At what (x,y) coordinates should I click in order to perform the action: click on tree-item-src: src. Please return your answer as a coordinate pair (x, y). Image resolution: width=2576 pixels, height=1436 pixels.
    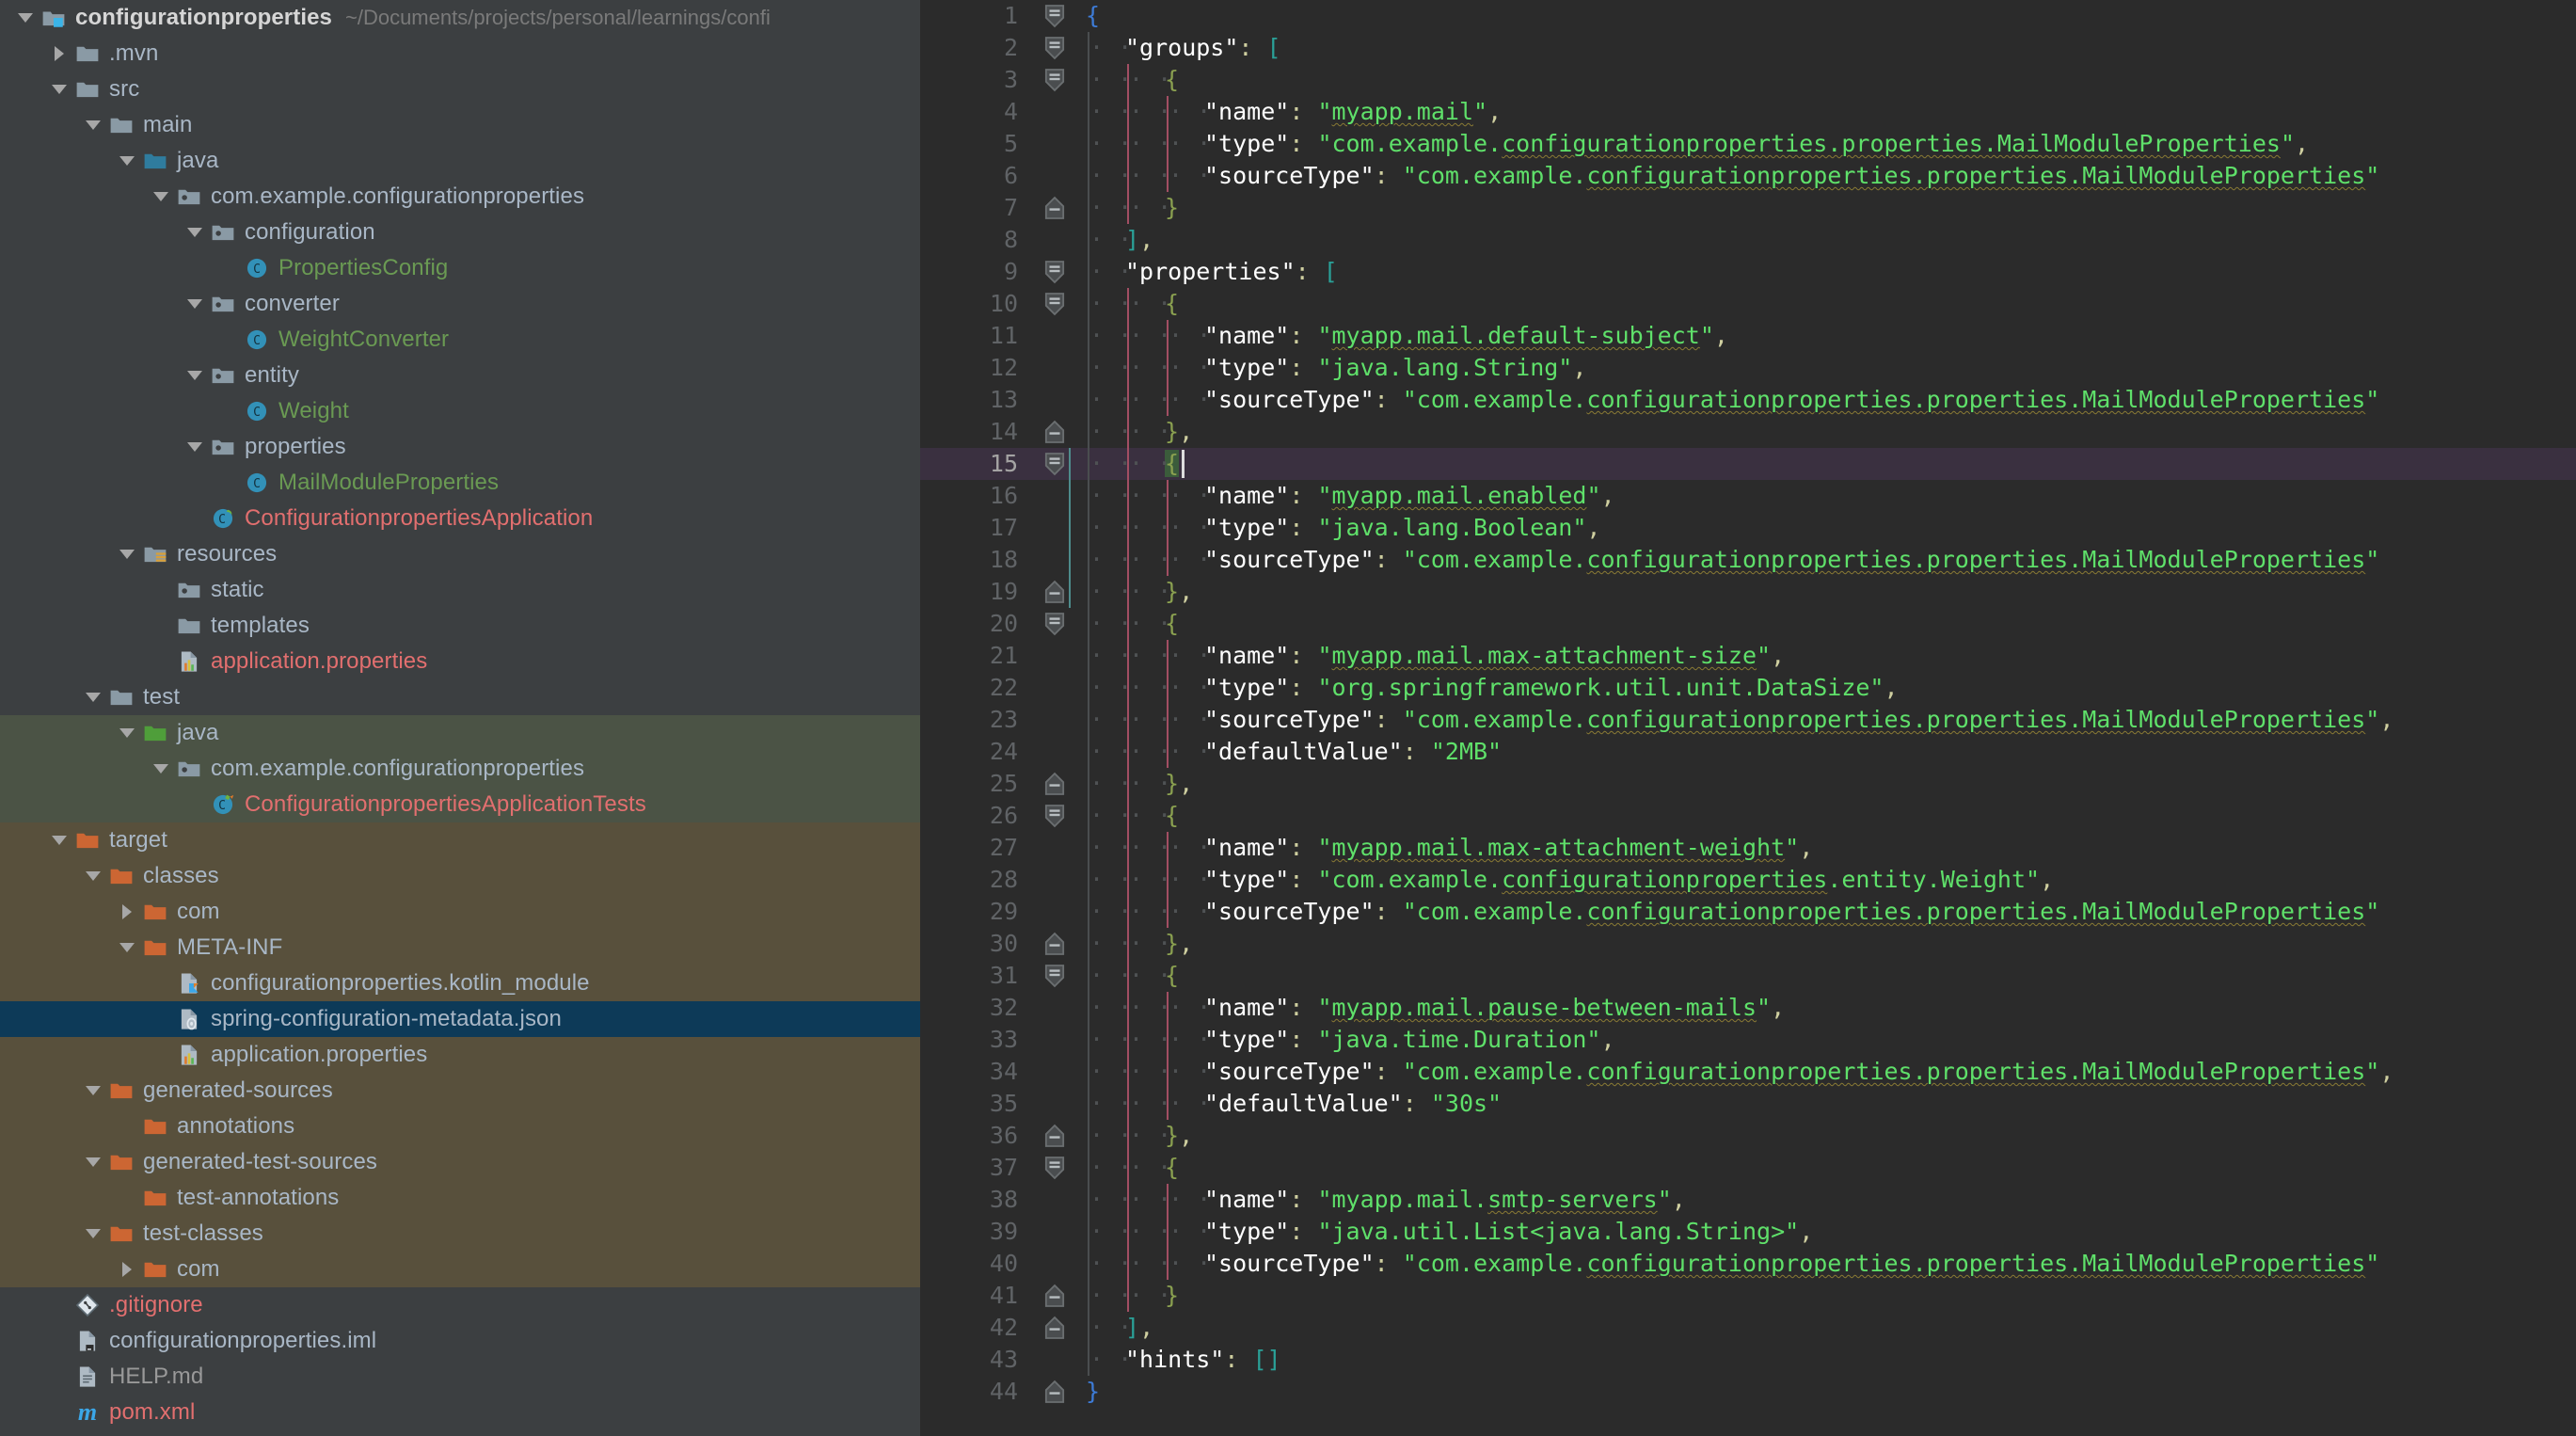
    Looking at the image, I should click on (460, 89).